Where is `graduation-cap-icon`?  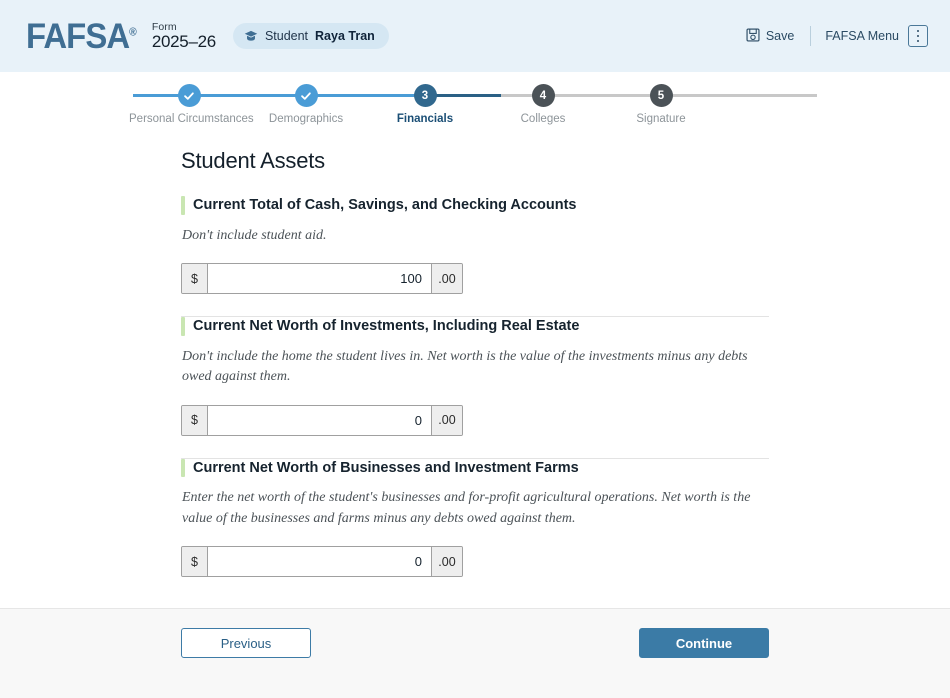 graduation-cap-icon is located at coordinates (251, 36).